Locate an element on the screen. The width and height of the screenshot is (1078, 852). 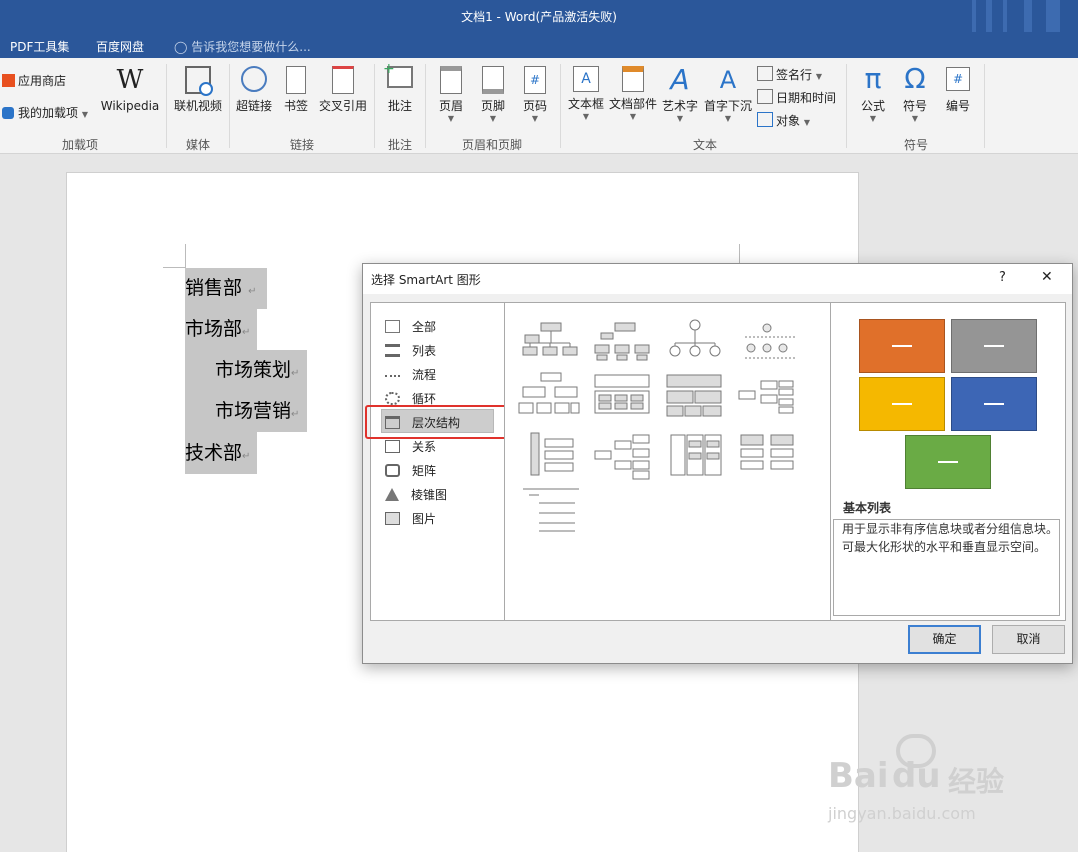
group-divider is located at coordinates (229, 106).